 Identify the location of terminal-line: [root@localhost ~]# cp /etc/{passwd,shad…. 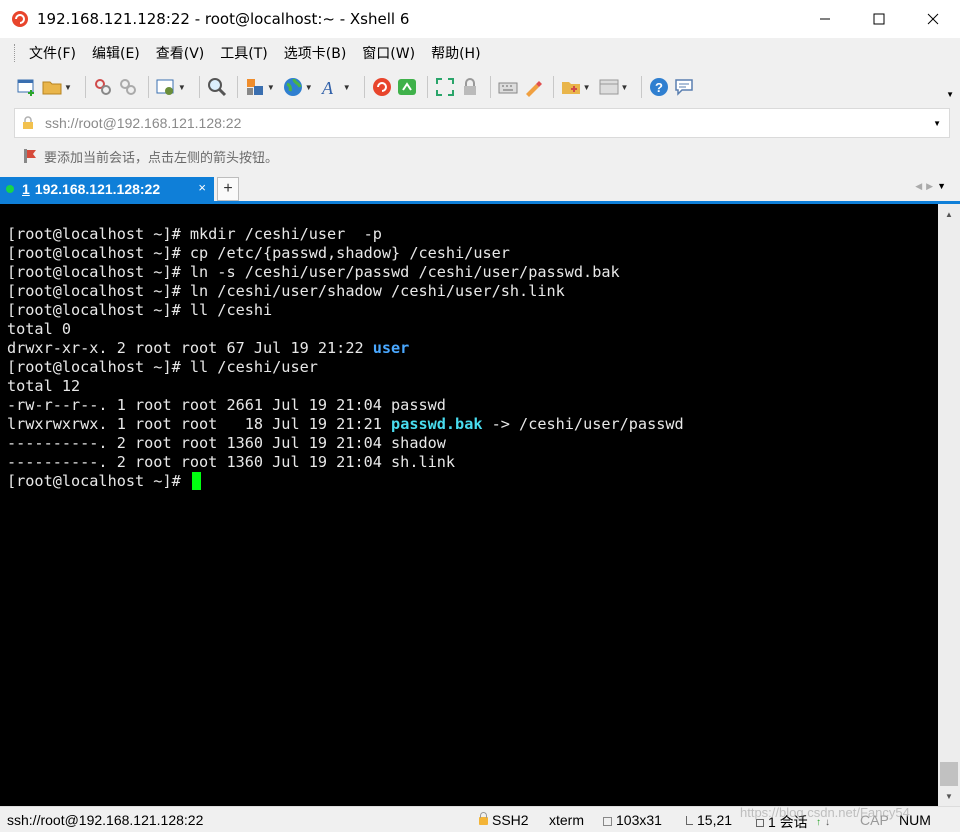
(472, 253).